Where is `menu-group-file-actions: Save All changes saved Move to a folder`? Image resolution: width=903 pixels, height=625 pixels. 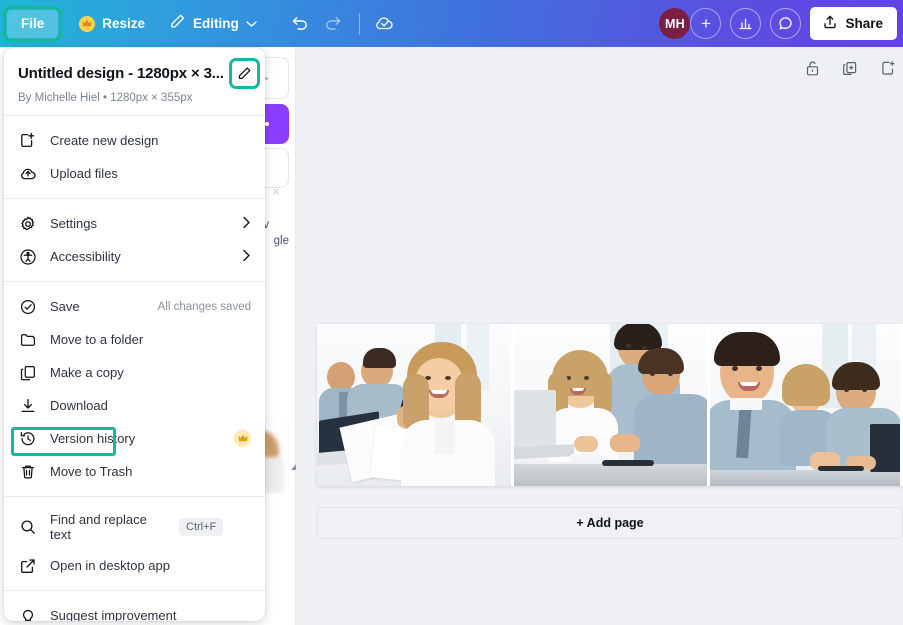 menu-group-file-actions: Save All changes saved Move to a folder is located at coordinates (134, 389).